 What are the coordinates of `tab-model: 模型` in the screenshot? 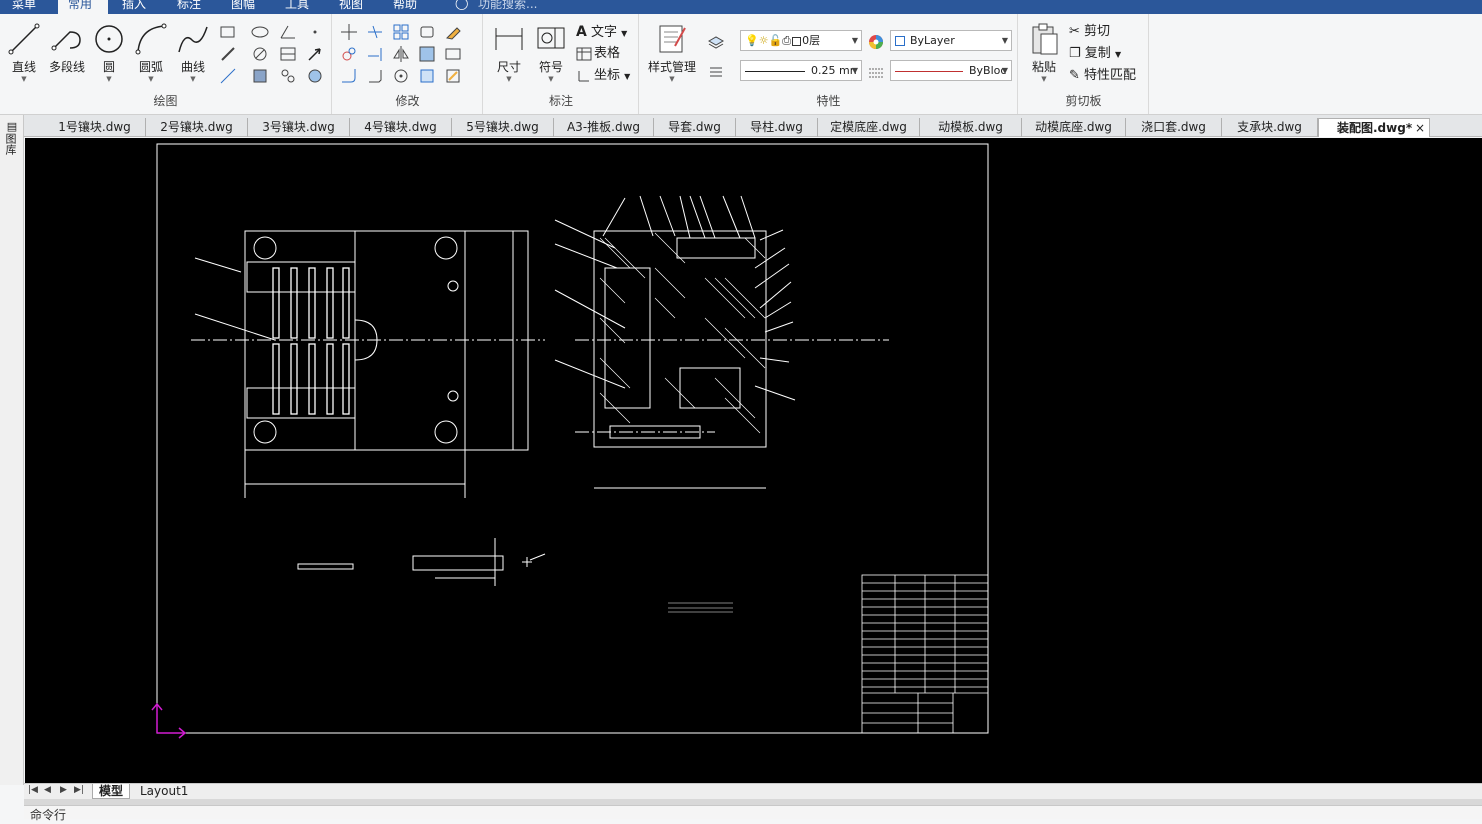 It's located at (111, 791).